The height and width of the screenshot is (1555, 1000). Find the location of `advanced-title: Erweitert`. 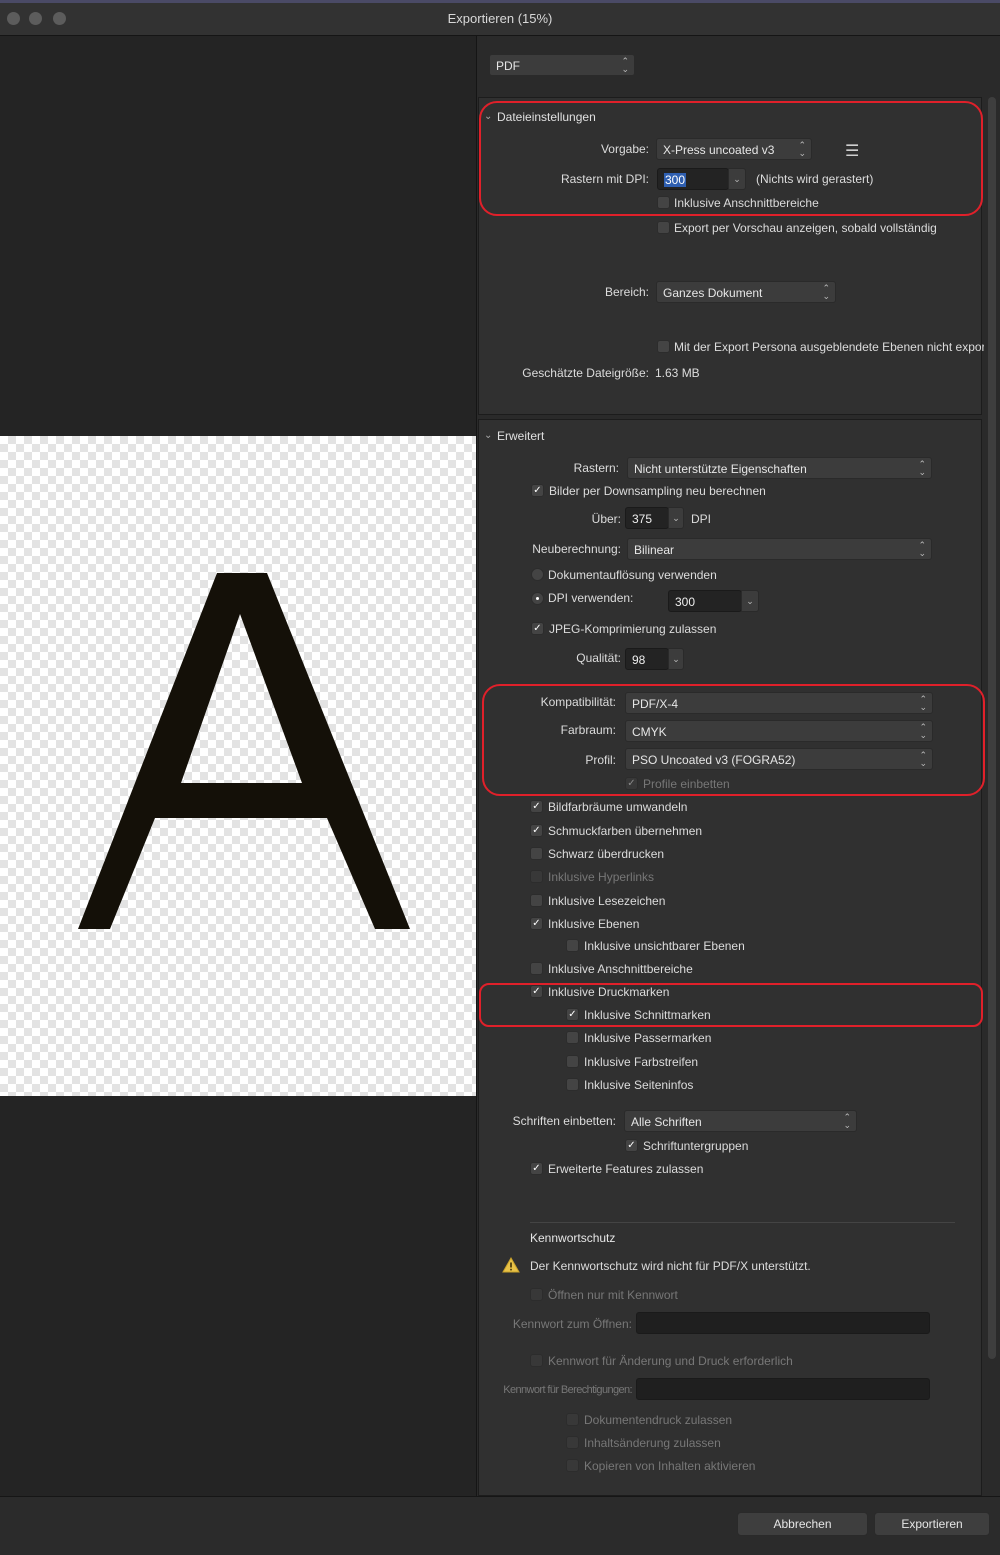

advanced-title: Erweitert is located at coordinates (520, 436).